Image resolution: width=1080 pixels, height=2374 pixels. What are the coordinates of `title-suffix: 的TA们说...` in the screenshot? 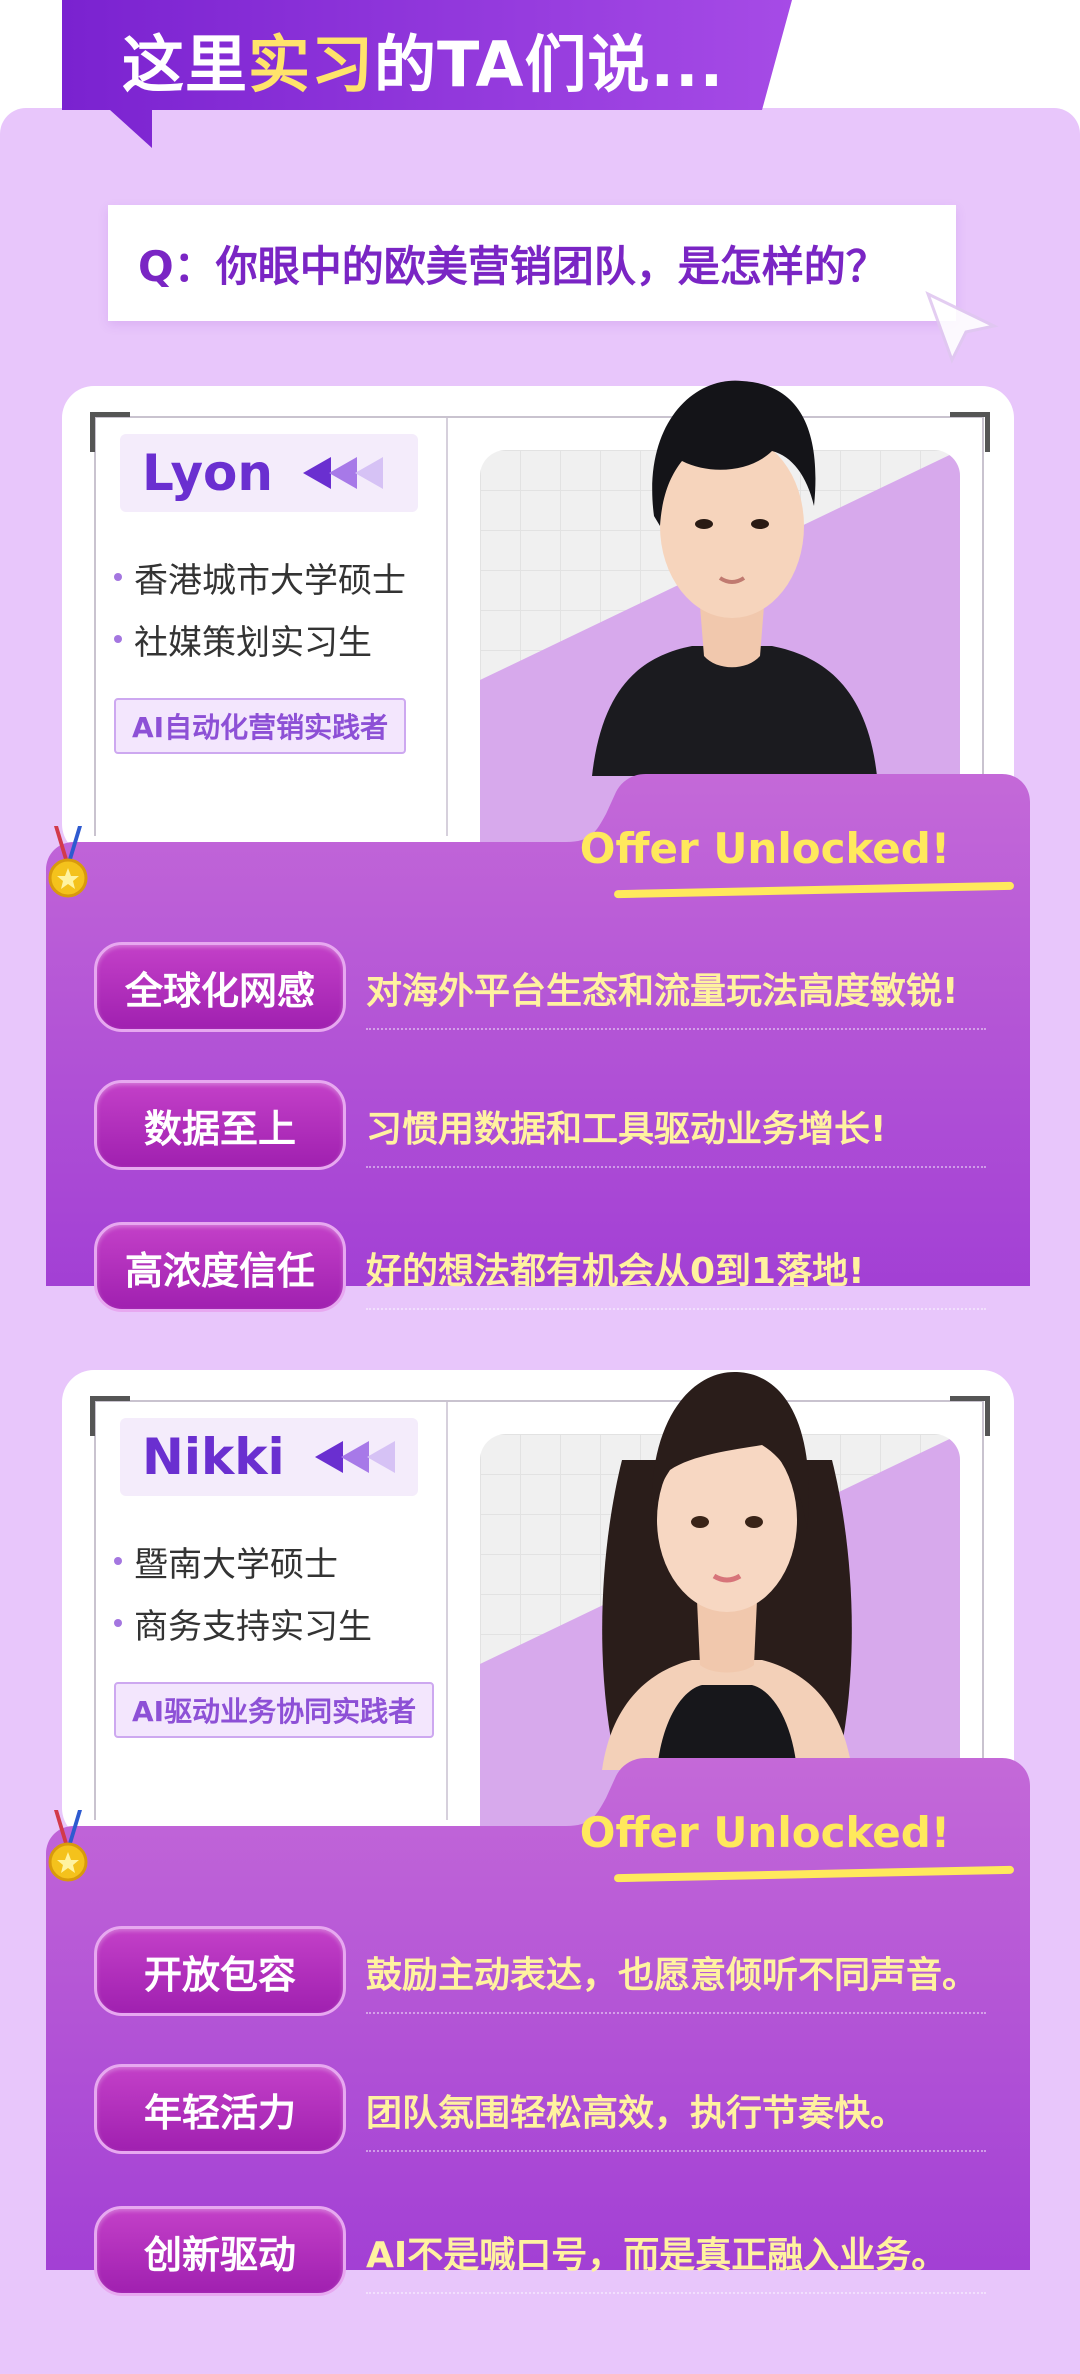 It's located at (549, 64).